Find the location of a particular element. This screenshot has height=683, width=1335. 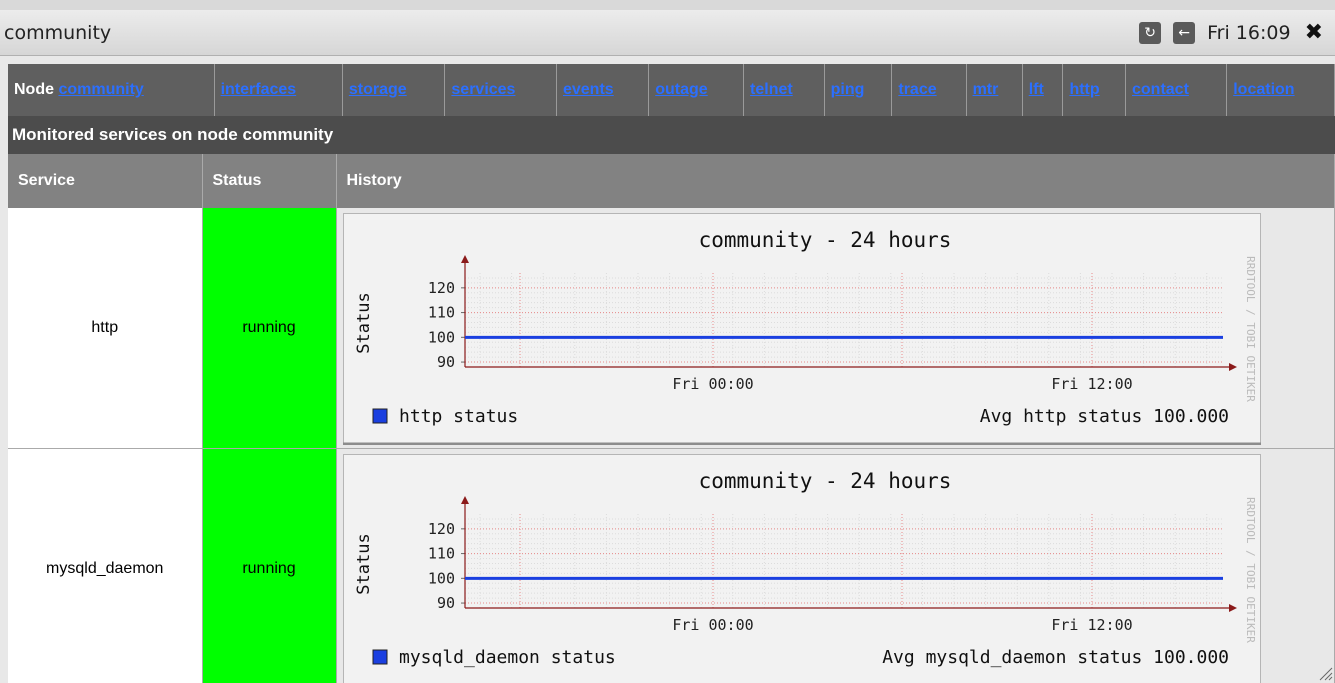

legend-summary: Avg http status 100.000 is located at coordinates (1103, 416).